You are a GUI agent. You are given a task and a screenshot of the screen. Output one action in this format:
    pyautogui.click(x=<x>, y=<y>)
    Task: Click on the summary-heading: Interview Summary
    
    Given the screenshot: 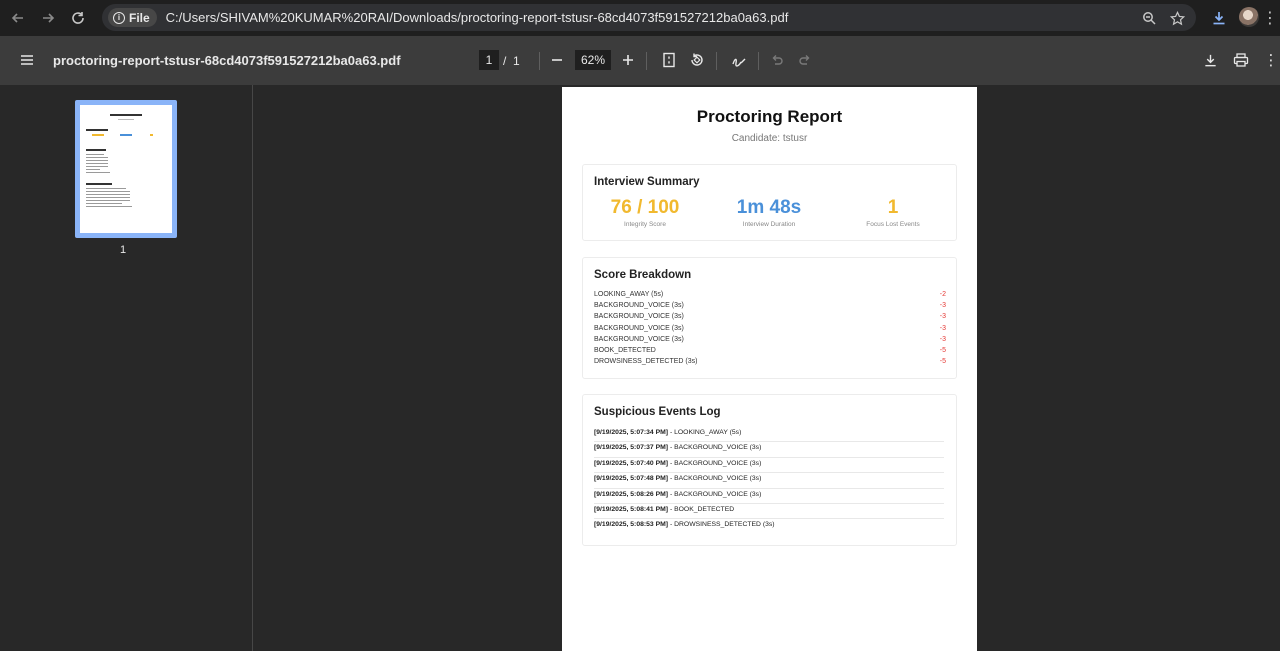 What is the action you would take?
    pyautogui.click(x=647, y=182)
    